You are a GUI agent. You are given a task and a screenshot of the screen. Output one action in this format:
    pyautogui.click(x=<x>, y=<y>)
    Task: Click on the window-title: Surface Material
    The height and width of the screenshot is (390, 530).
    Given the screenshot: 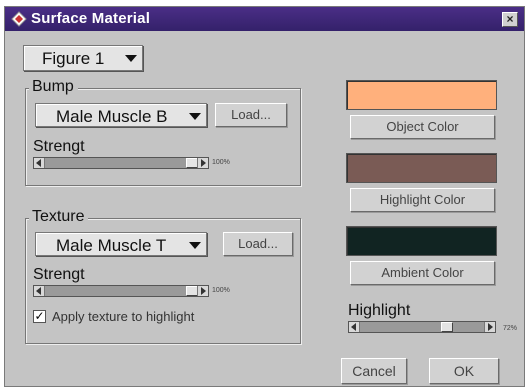 What is the action you would take?
    pyautogui.click(x=91, y=18)
    